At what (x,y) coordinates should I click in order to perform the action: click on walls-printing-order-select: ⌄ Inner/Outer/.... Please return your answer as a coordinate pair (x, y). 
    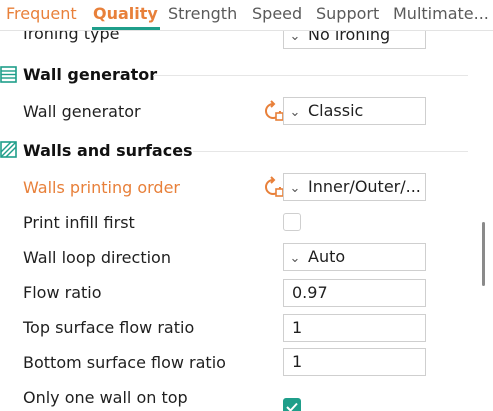
    Looking at the image, I should click on (354, 187).